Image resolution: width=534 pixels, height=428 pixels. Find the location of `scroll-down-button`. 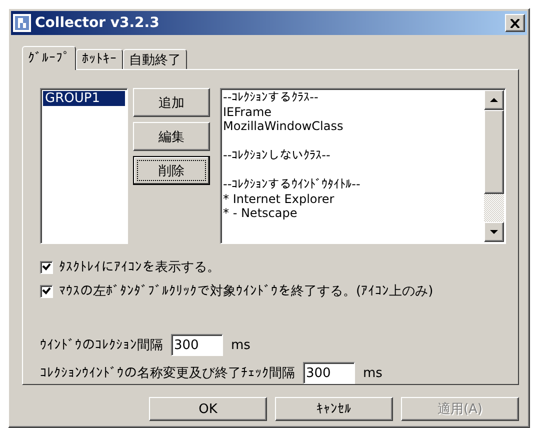

scroll-down-button is located at coordinates (494, 232).